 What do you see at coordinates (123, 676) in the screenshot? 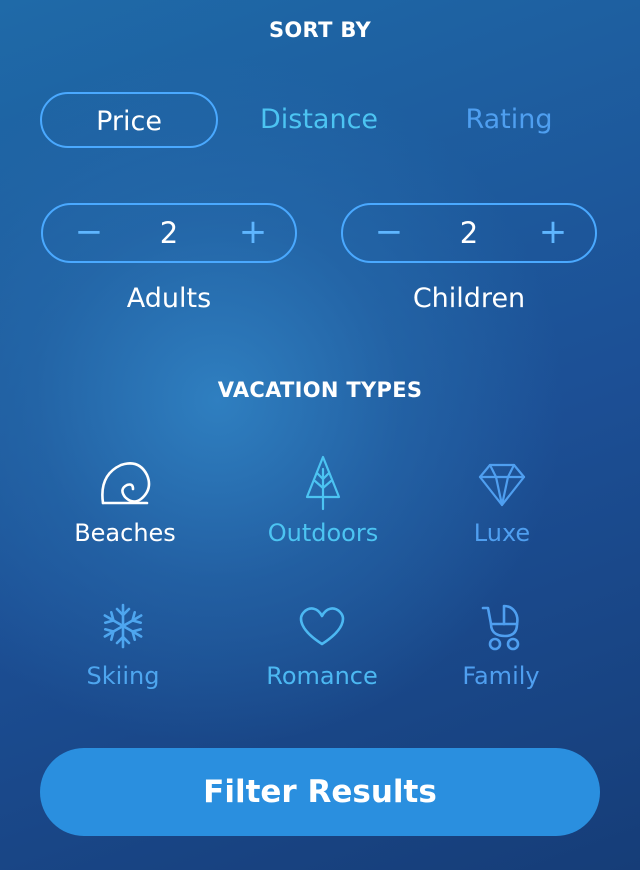
I see `vacation-type-label: Skiing` at bounding box center [123, 676].